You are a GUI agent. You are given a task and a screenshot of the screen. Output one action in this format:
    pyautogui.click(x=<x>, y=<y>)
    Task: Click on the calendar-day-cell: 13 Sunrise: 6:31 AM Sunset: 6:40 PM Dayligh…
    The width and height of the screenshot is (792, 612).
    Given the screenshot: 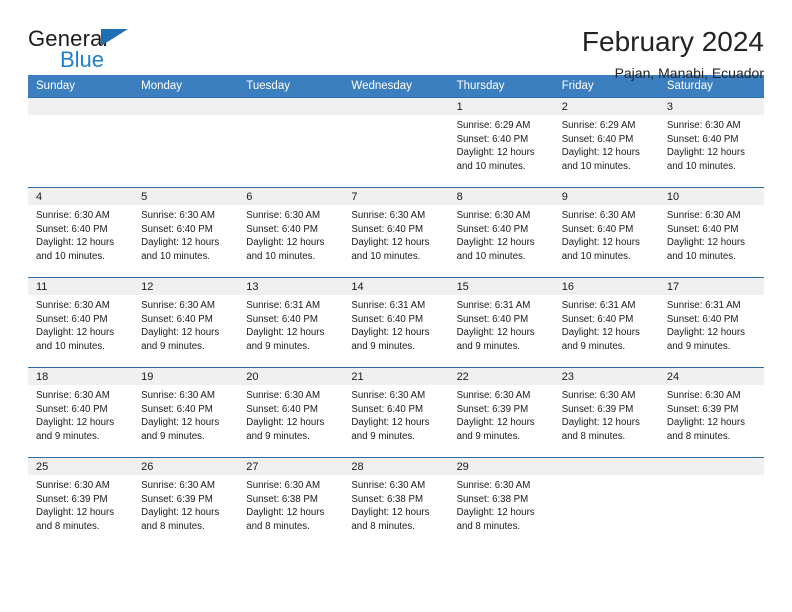 What is the action you would take?
    pyautogui.click(x=291, y=322)
    